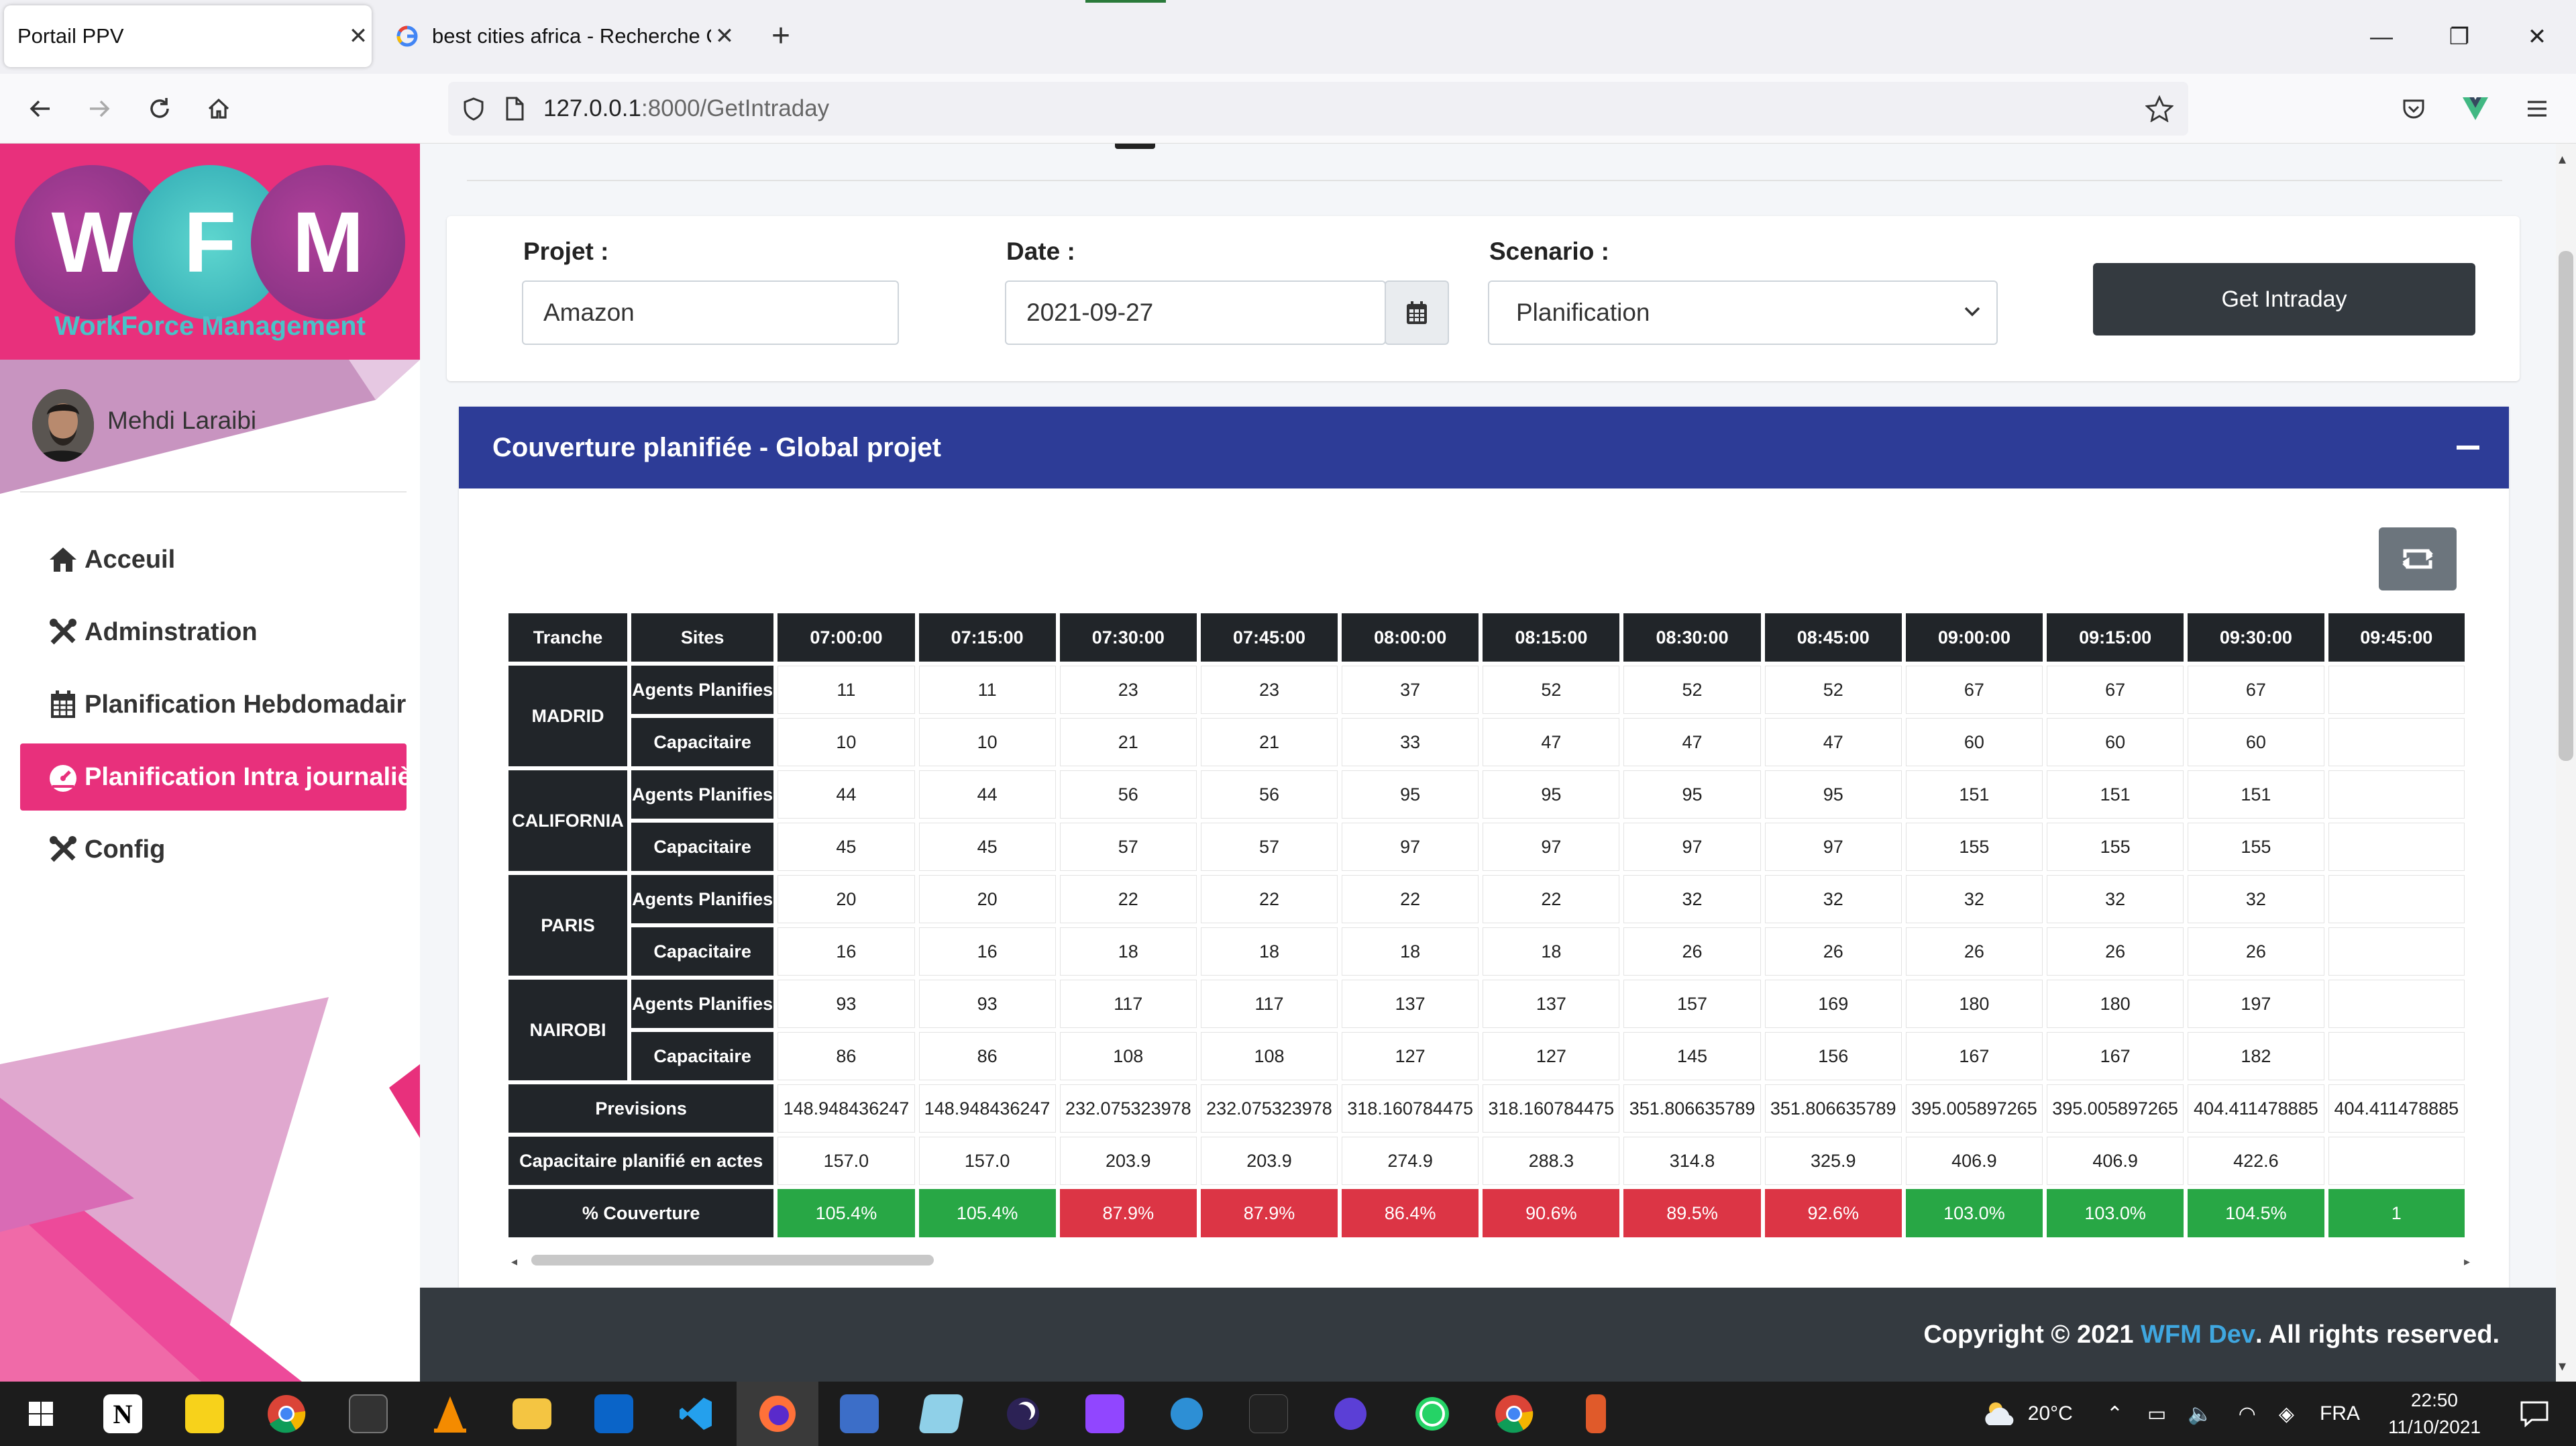  What do you see at coordinates (514, 1262) in the screenshot?
I see `scroll-left-icon: ◂` at bounding box center [514, 1262].